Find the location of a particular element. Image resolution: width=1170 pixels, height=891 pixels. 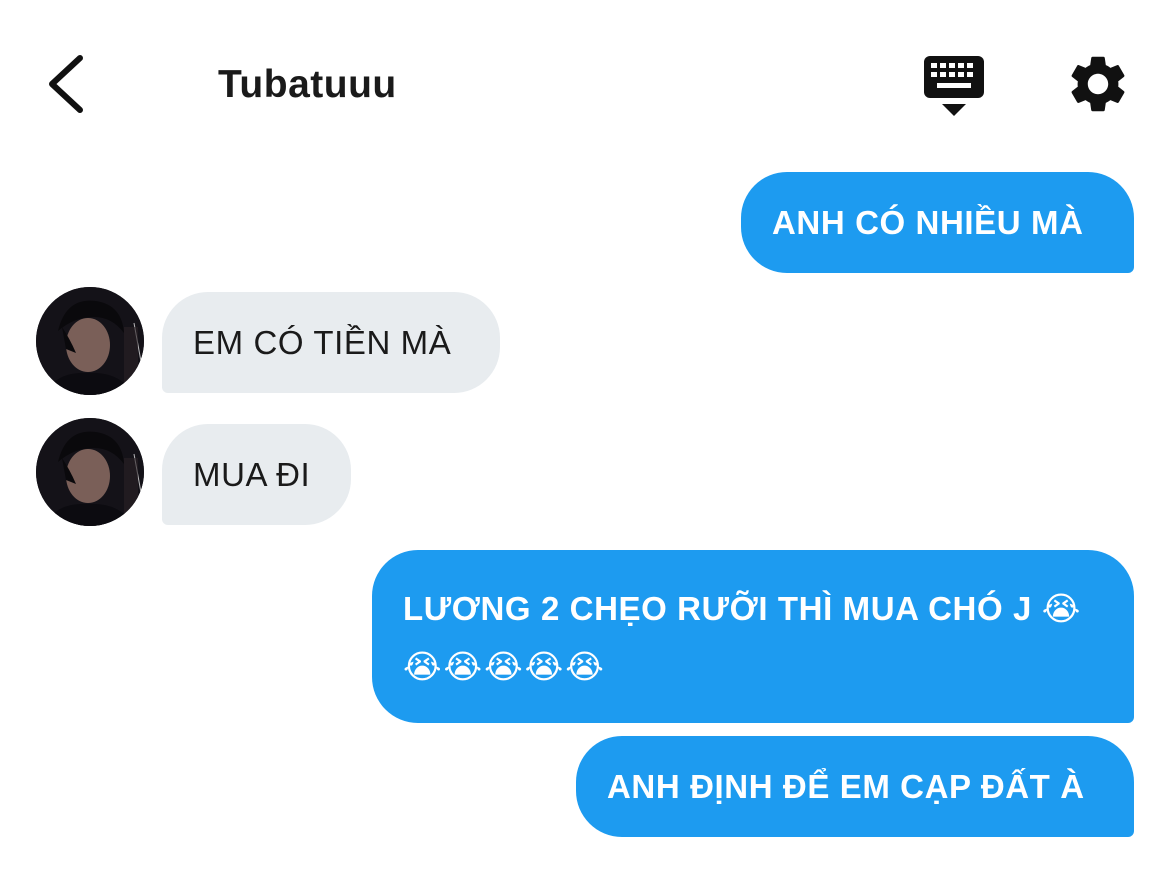

message-bubble-outgoing: ANH ĐỊNH ĐỂ EM CẠP ĐẤT À is located at coordinates (855, 786).